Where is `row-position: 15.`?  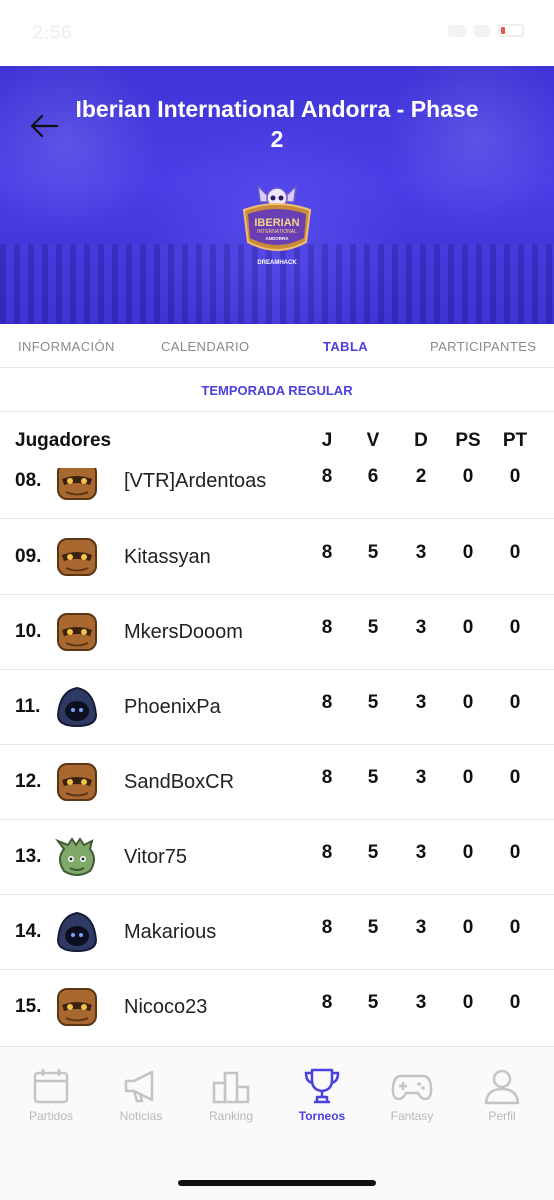
row-position: 15. is located at coordinates (28, 1006).